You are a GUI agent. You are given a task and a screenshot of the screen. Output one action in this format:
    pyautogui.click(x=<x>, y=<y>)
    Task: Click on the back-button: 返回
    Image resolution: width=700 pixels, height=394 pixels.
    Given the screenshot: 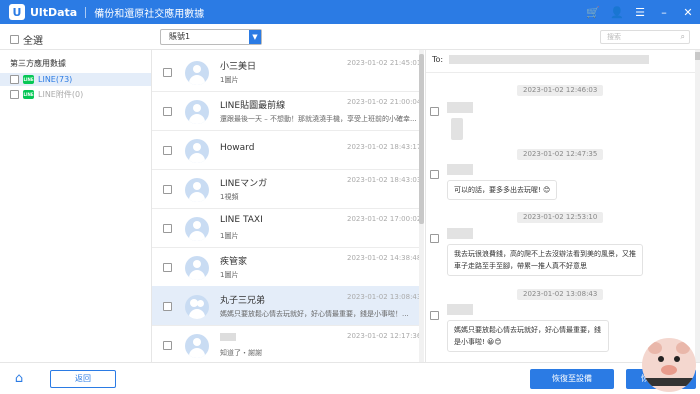 What is the action you would take?
    pyautogui.click(x=83, y=379)
    